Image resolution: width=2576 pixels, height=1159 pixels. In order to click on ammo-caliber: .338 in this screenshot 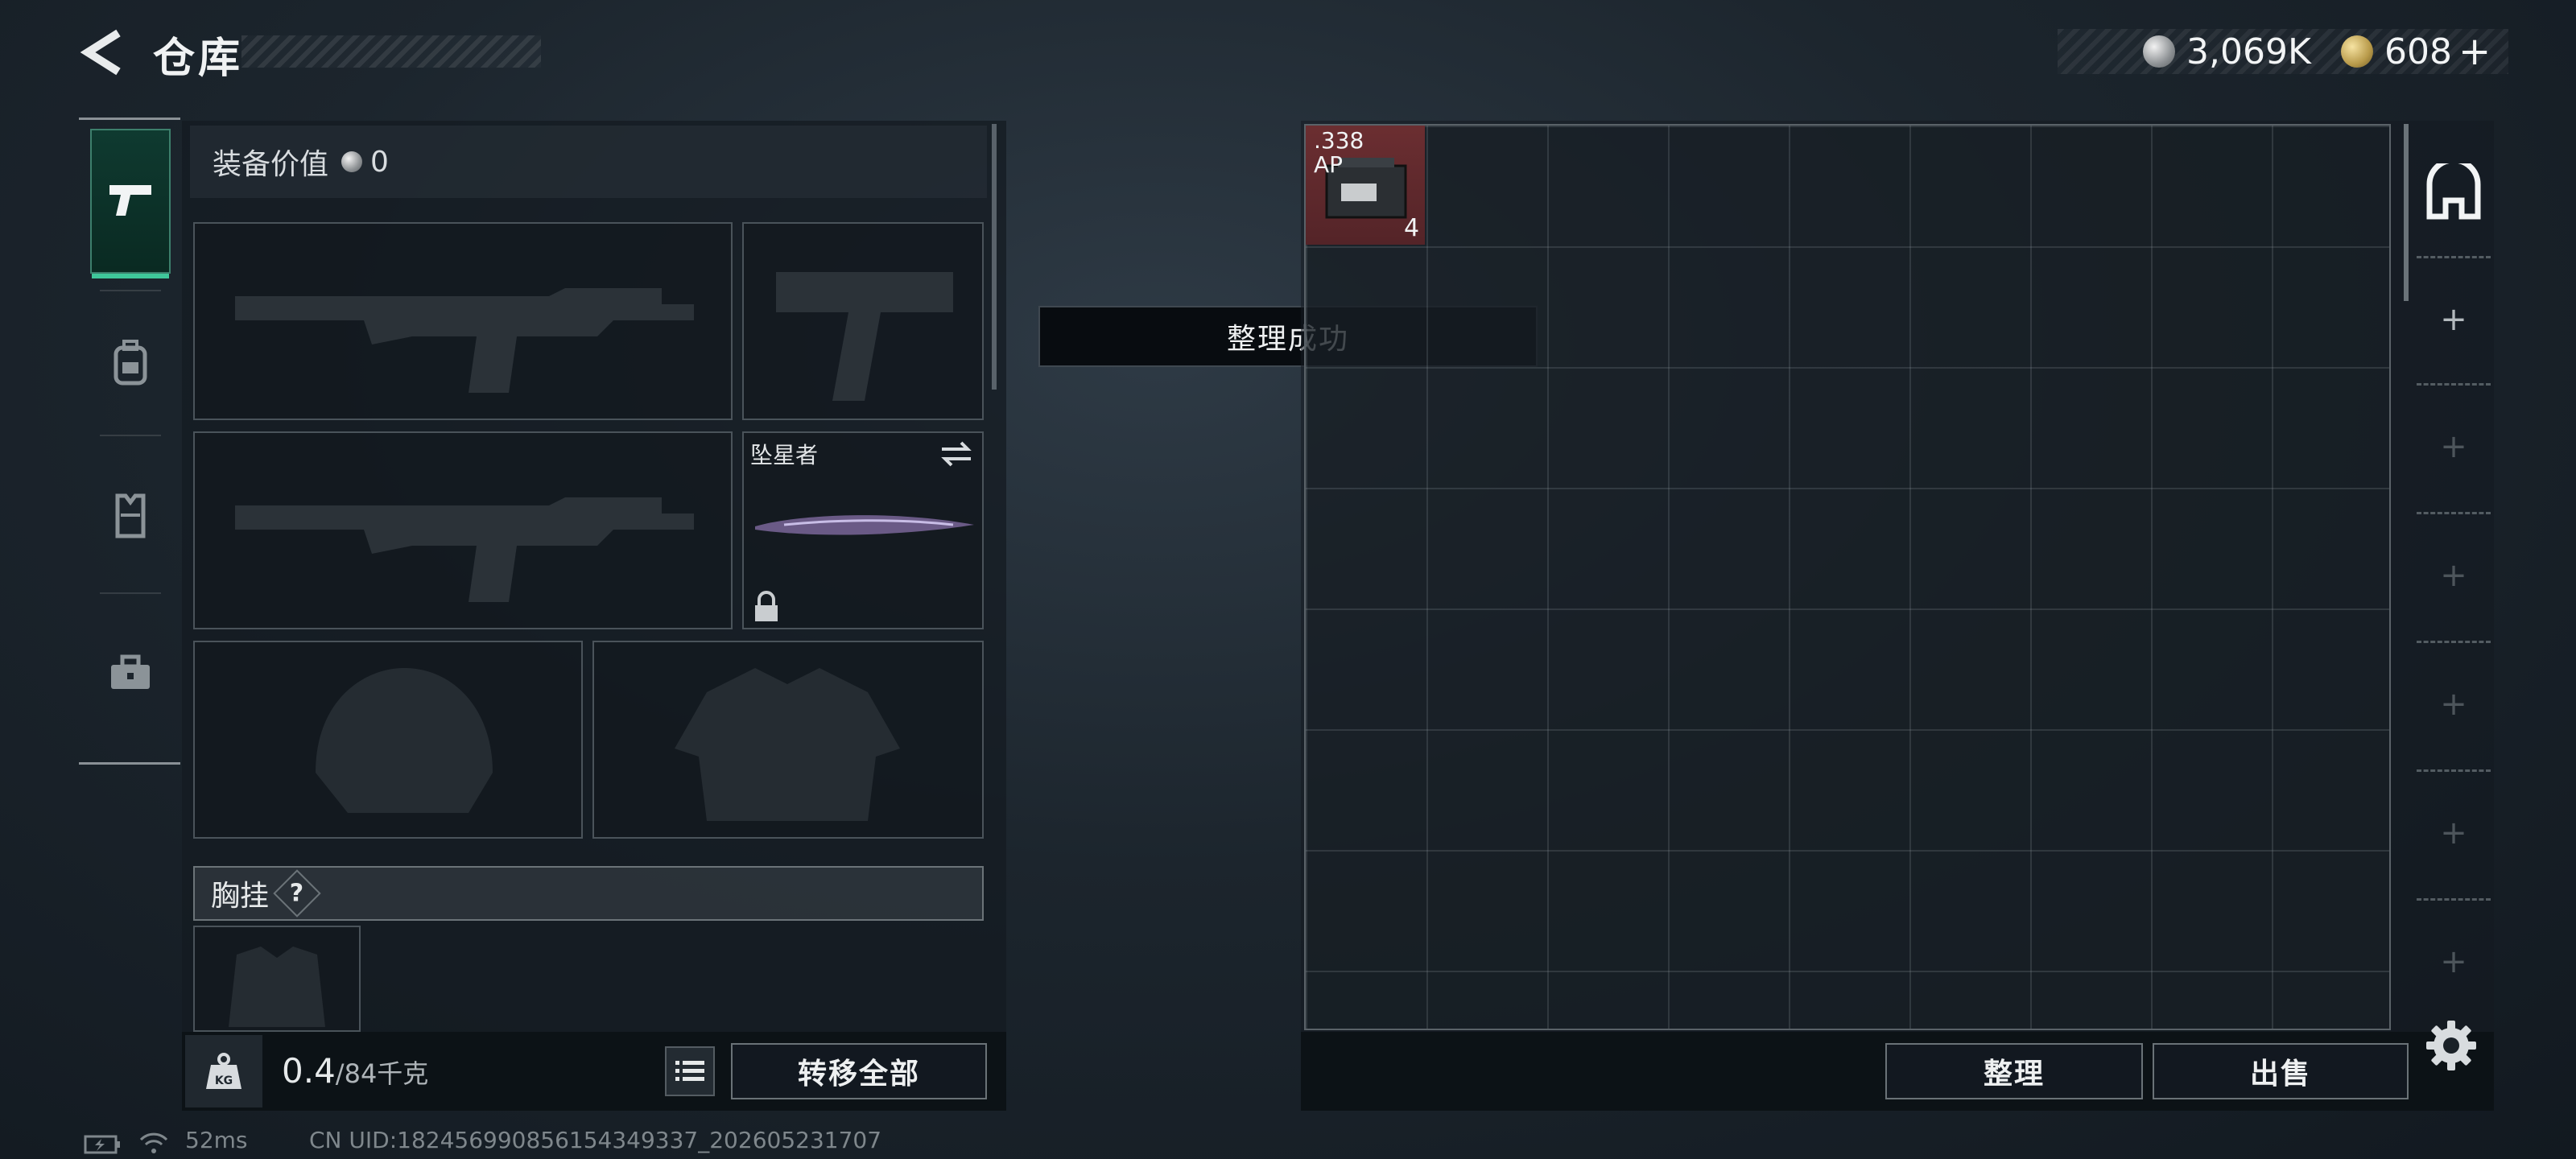, I will do `click(1339, 140)`.